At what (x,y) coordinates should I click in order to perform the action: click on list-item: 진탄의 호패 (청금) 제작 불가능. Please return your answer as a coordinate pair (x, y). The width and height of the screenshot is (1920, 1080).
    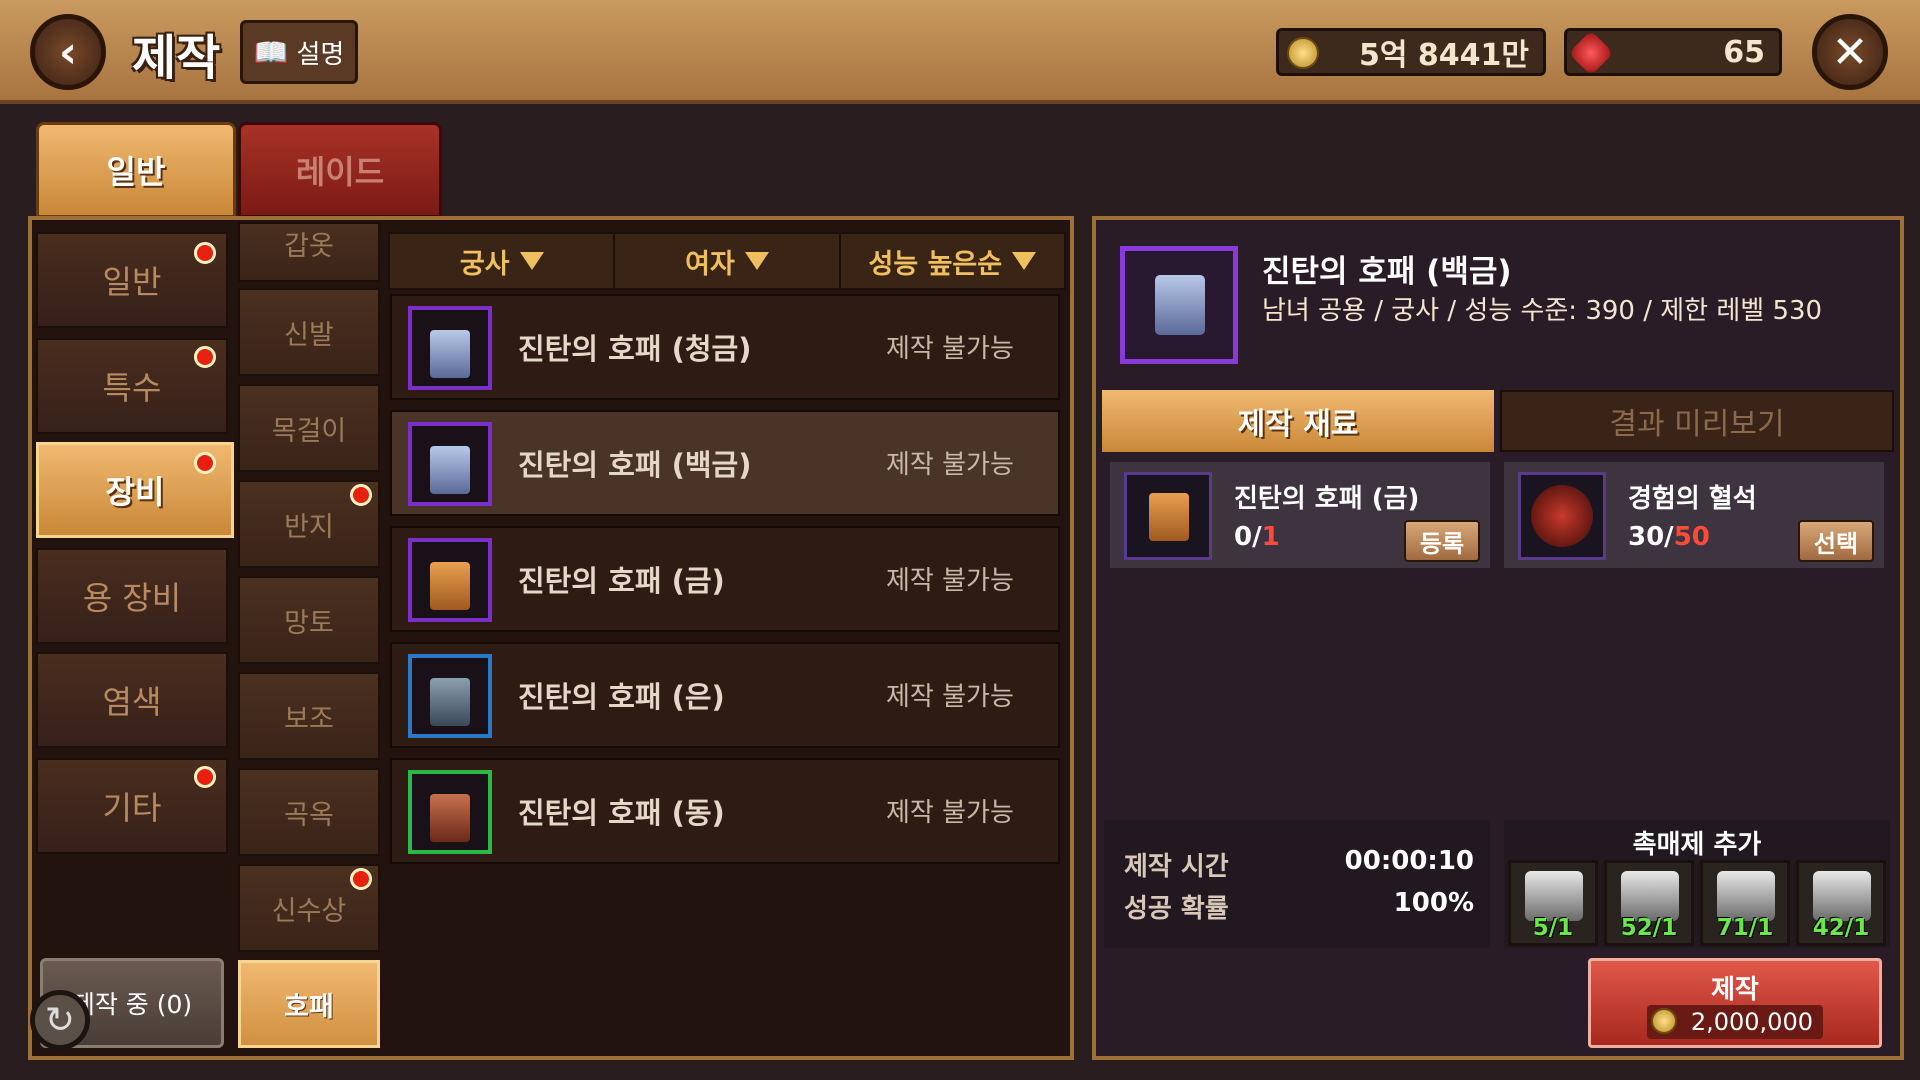
    Looking at the image, I should click on (725, 347).